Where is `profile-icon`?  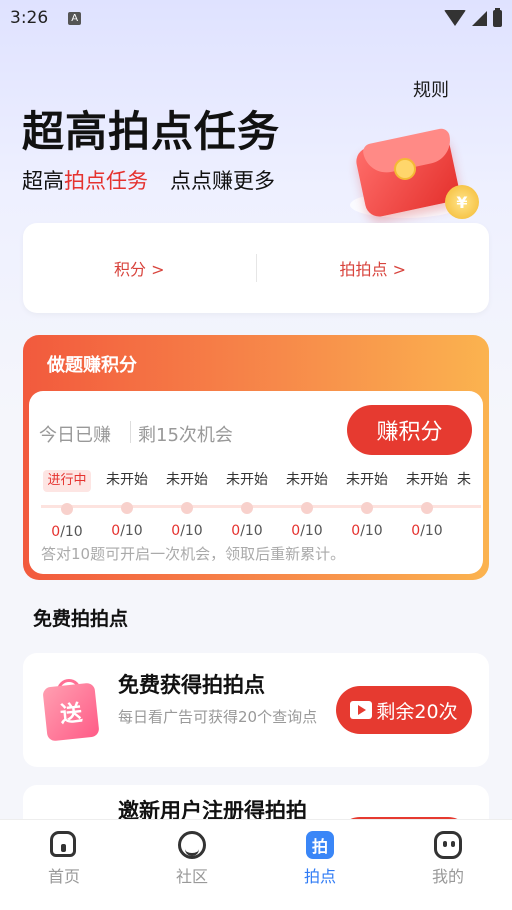 profile-icon is located at coordinates (448, 845).